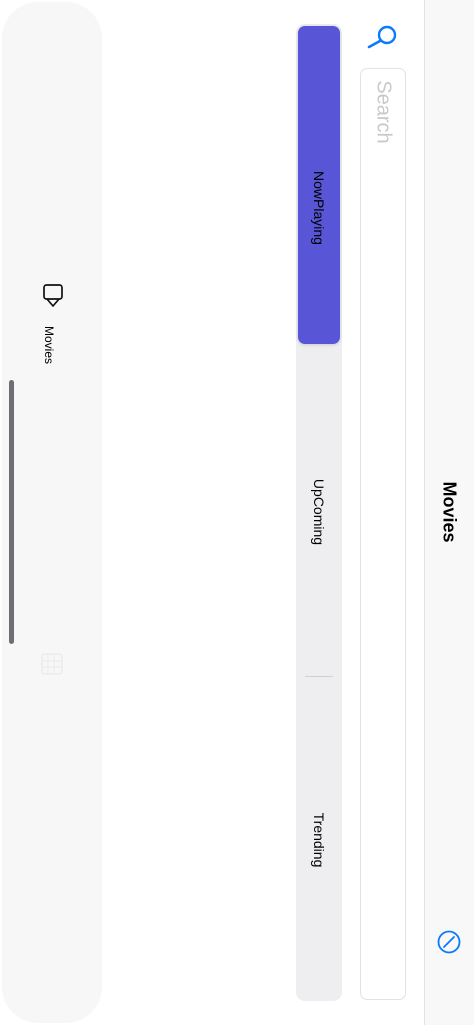 The width and height of the screenshot is (474, 1025). I want to click on segment-label-nowplaying: NowPlaying, so click(319, 208).